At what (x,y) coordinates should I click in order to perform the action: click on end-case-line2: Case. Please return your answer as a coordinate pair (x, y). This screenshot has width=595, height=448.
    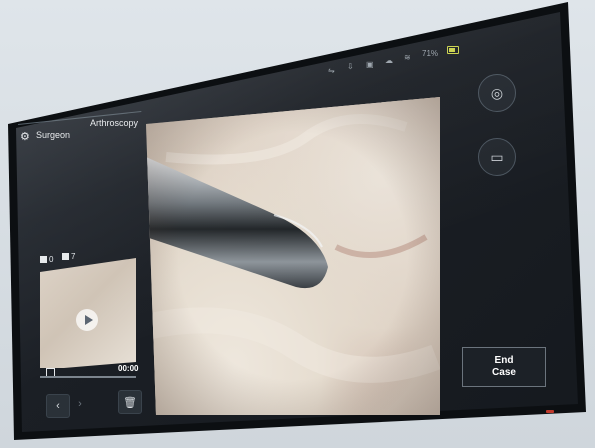
    Looking at the image, I should click on (504, 372).